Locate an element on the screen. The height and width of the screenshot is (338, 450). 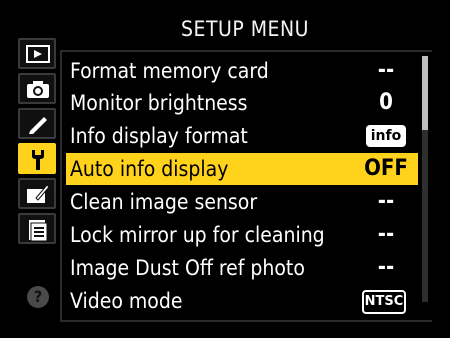
menu-item-value: info is located at coordinates (386, 136).